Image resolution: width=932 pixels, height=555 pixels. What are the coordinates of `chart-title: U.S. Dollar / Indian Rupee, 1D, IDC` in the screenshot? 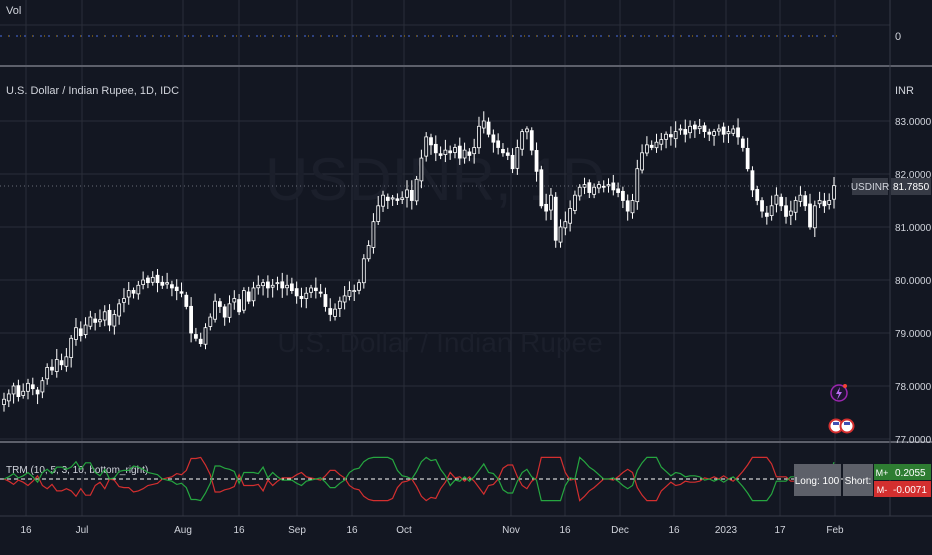 It's located at (92, 91).